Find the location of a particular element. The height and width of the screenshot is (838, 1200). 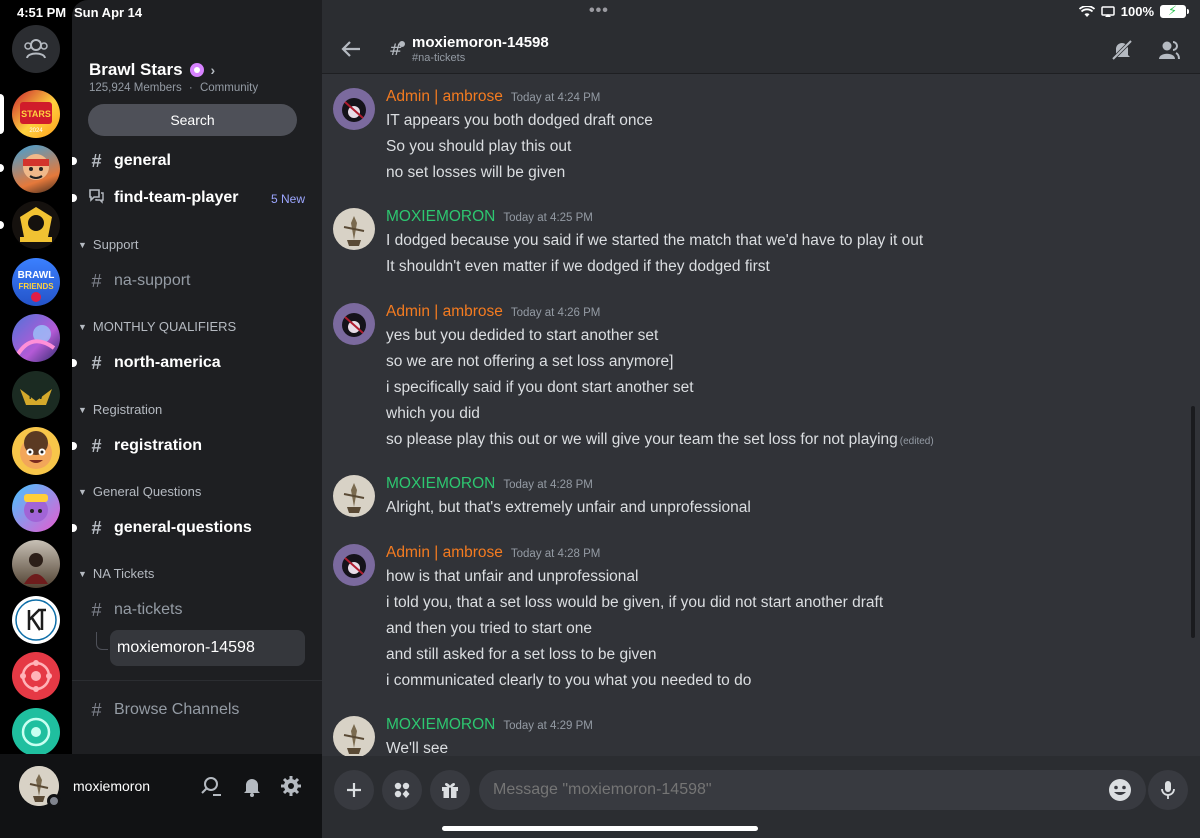

user-panel: moxiemoron is located at coordinates (161, 796).